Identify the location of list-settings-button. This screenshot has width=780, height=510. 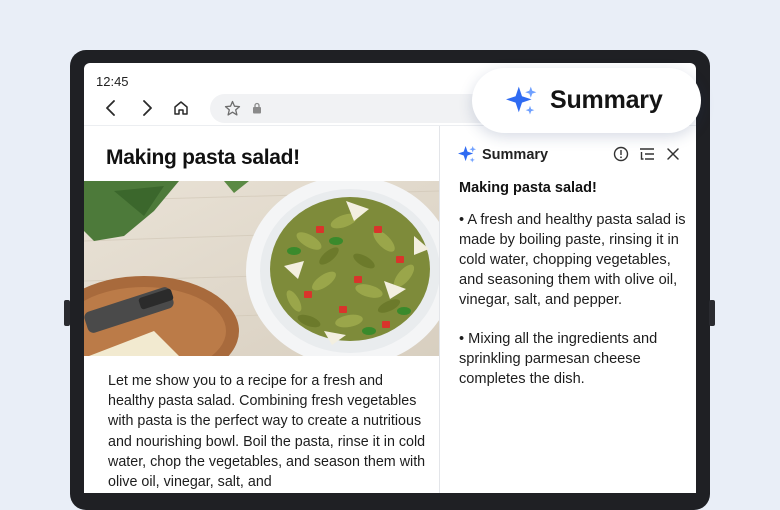
(647, 154).